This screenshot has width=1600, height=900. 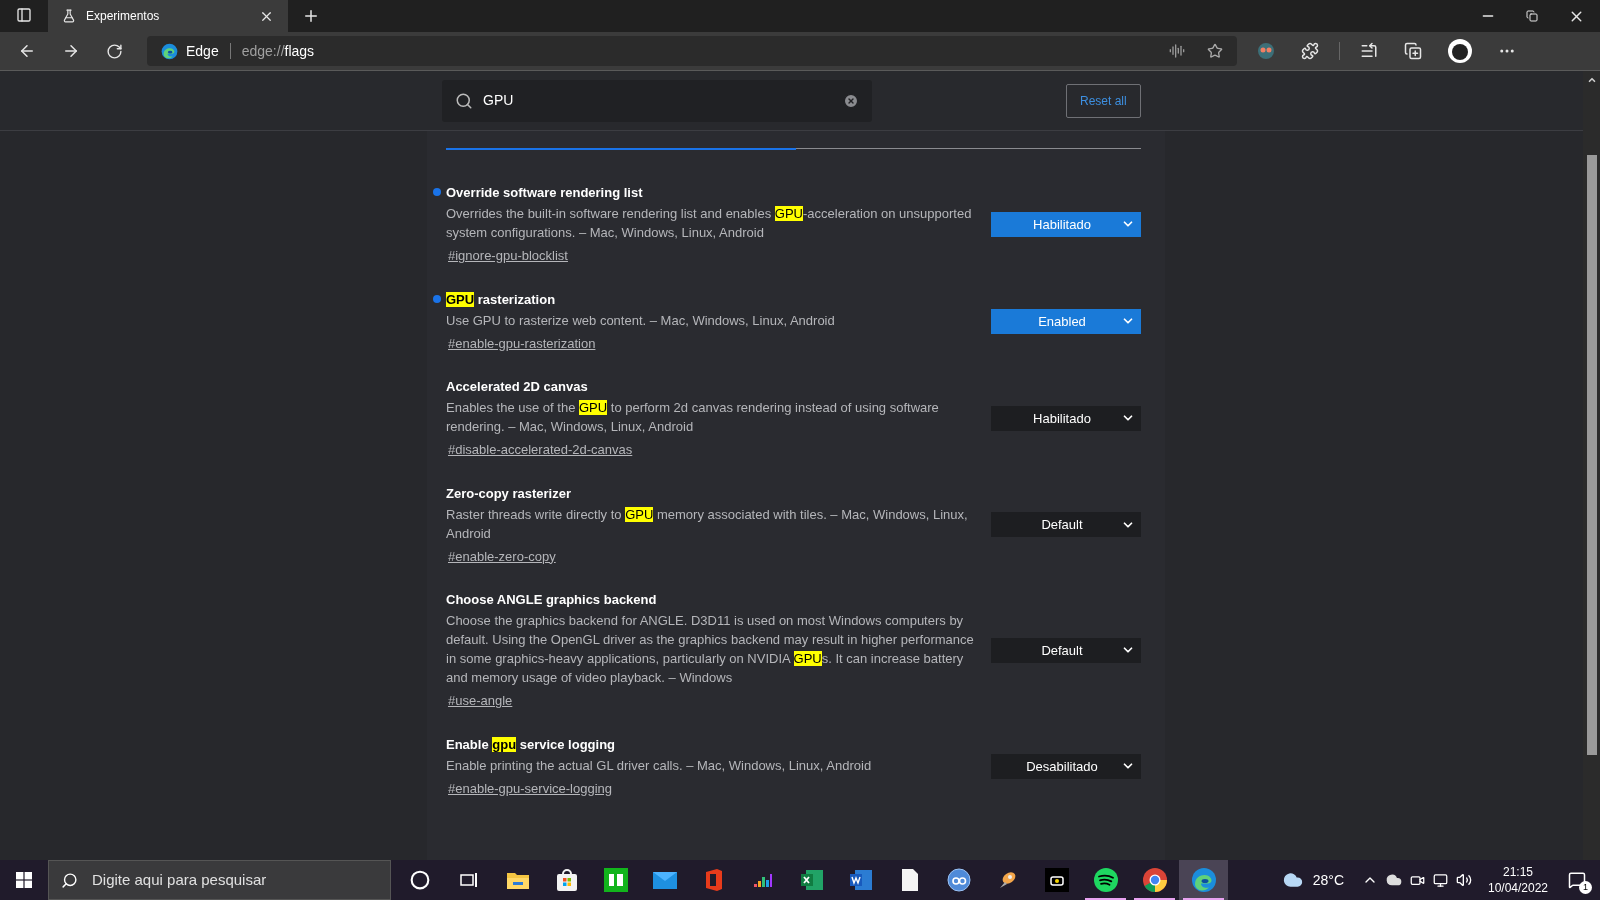 What do you see at coordinates (1532, 16) in the screenshot?
I see `restore-icon` at bounding box center [1532, 16].